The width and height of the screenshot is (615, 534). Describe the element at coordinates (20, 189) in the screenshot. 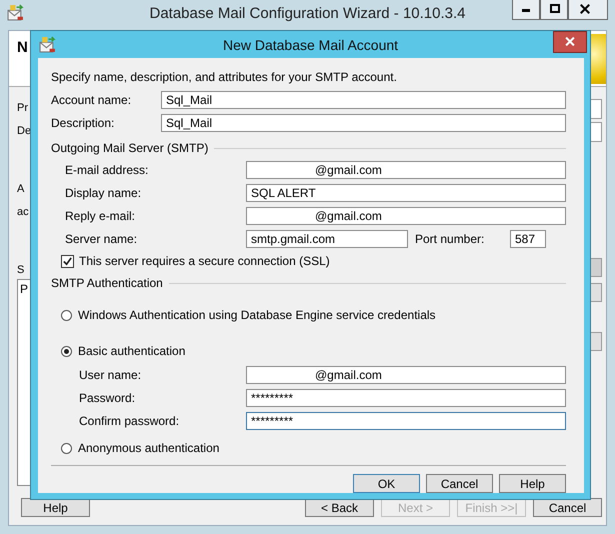

I see `label: A` at that location.